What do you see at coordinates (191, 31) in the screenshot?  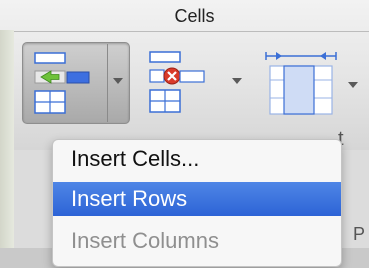 I see `group-divider` at bounding box center [191, 31].